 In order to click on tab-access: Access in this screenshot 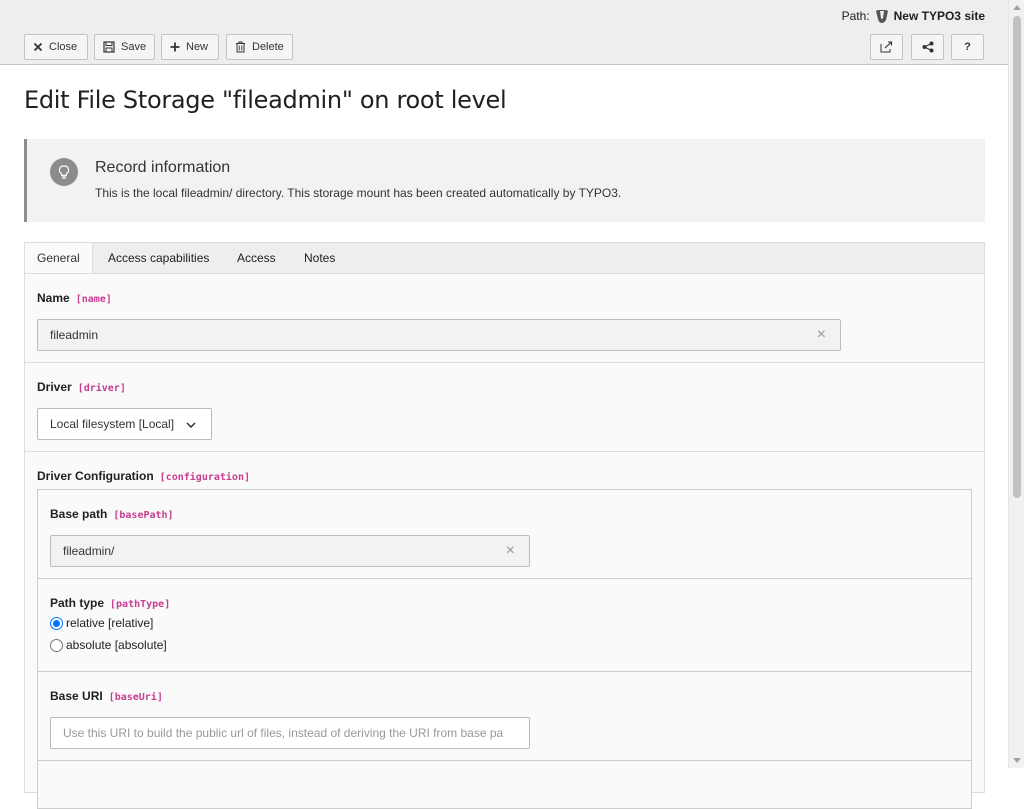, I will do `click(256, 259)`.